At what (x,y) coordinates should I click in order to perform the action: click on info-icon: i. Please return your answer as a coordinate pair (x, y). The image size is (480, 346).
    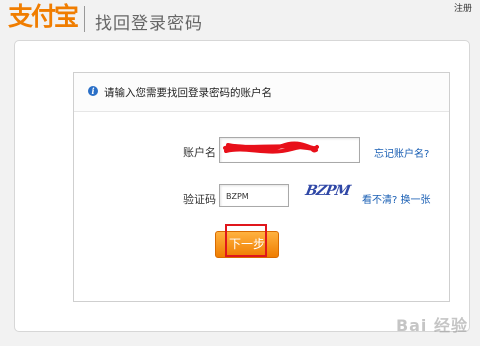
    Looking at the image, I should click on (93, 91).